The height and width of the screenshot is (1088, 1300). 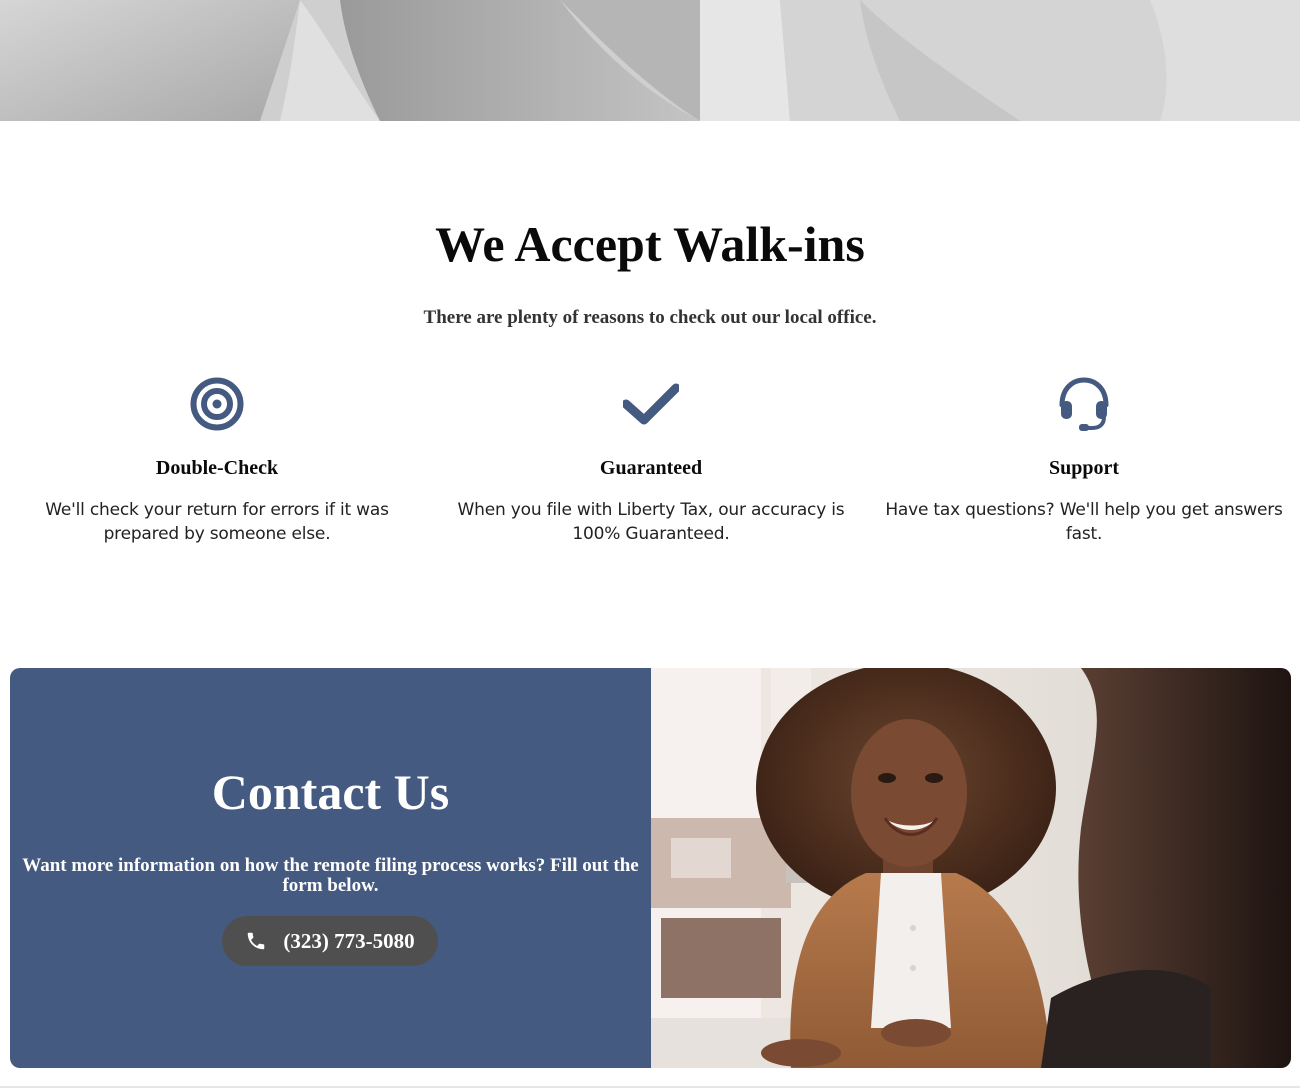 What do you see at coordinates (1084, 468) in the screenshot?
I see `feature-title: Support` at bounding box center [1084, 468].